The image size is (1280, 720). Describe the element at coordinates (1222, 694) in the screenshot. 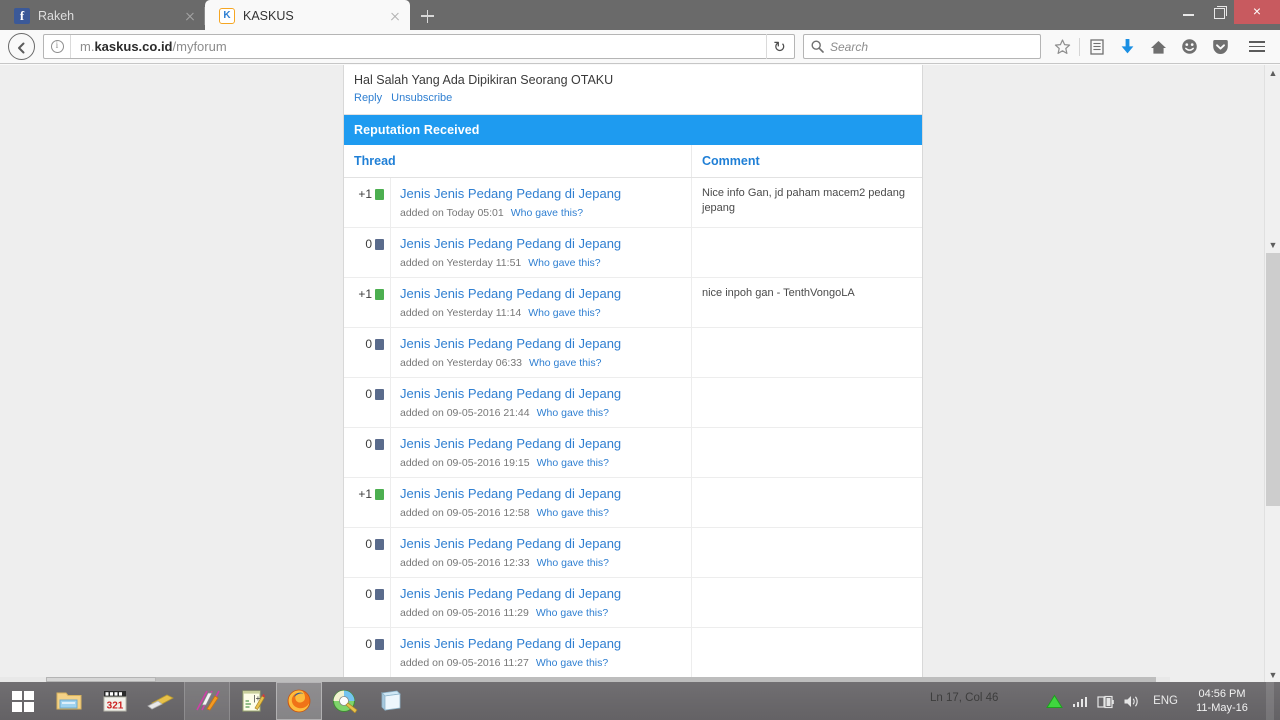

I see `clock-time: 04:56 PM` at that location.